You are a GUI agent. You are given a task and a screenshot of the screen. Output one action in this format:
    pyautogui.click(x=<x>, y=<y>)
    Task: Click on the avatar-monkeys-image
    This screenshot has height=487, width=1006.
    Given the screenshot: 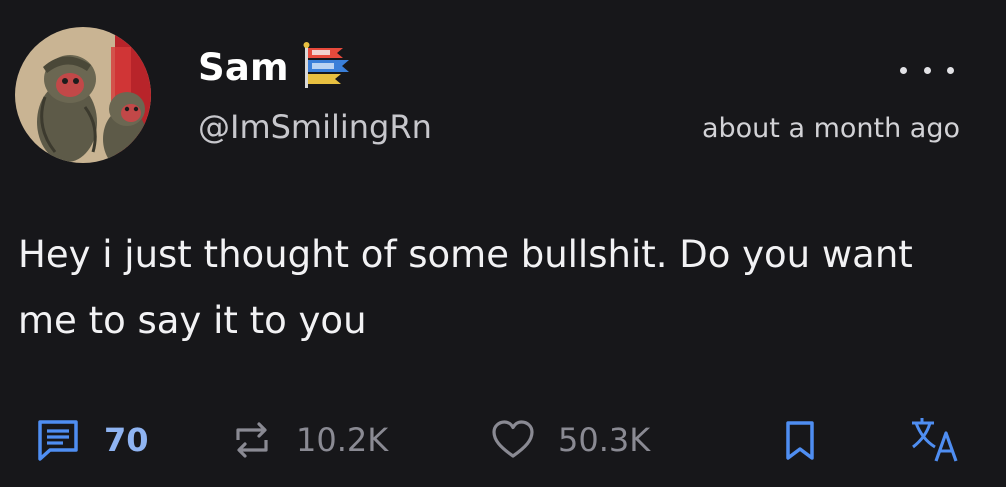 What is the action you would take?
    pyautogui.click(x=83, y=95)
    